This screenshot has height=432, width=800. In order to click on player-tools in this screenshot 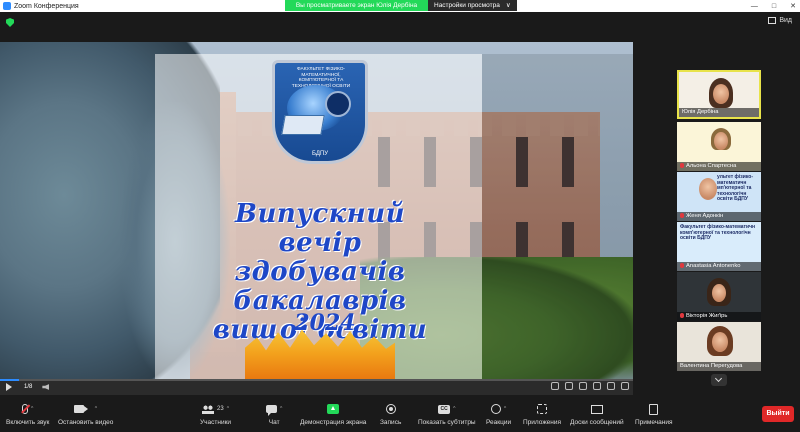, I will do `click(590, 386)`.